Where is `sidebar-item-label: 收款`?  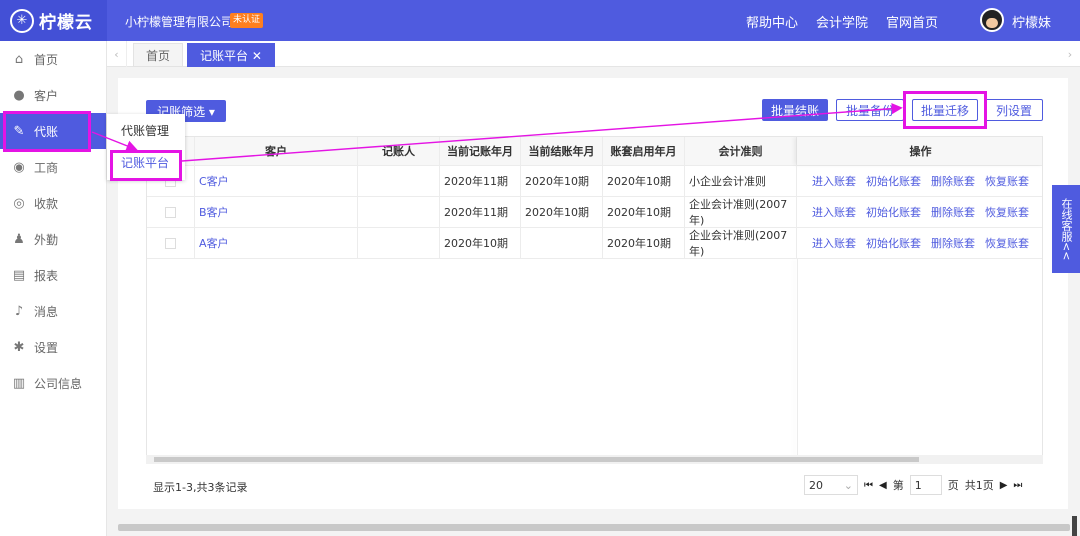
sidebar-item-label: 收款 is located at coordinates (46, 203).